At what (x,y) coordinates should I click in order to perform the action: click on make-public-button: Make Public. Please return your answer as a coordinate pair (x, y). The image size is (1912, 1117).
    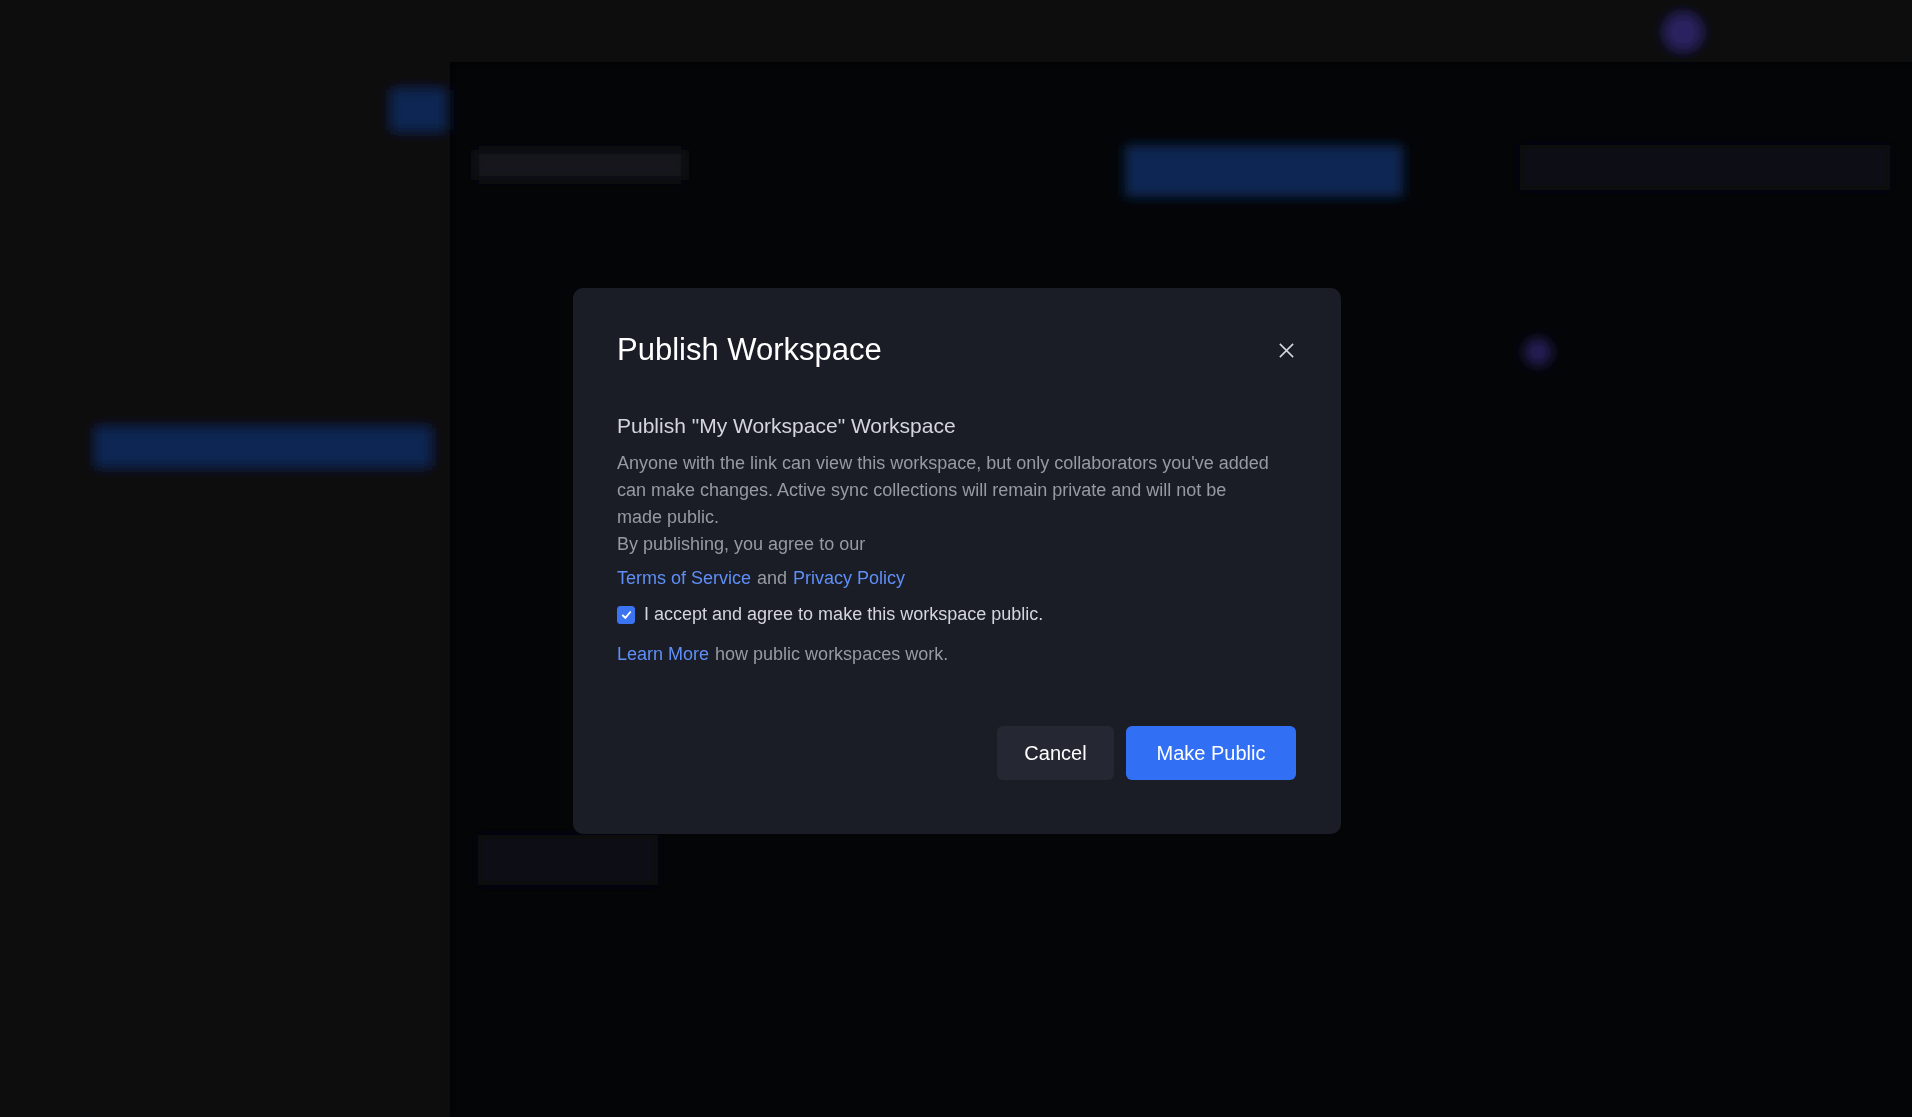
    Looking at the image, I should click on (1211, 753).